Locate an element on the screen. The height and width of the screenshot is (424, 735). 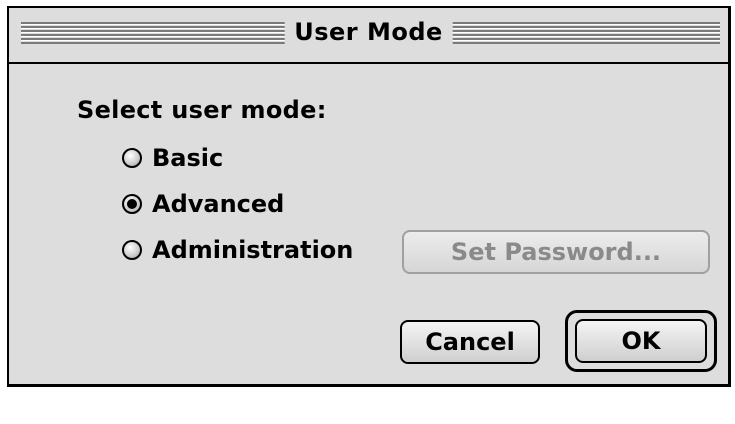
select-mode-label: Select user mode: is located at coordinates (202, 110).